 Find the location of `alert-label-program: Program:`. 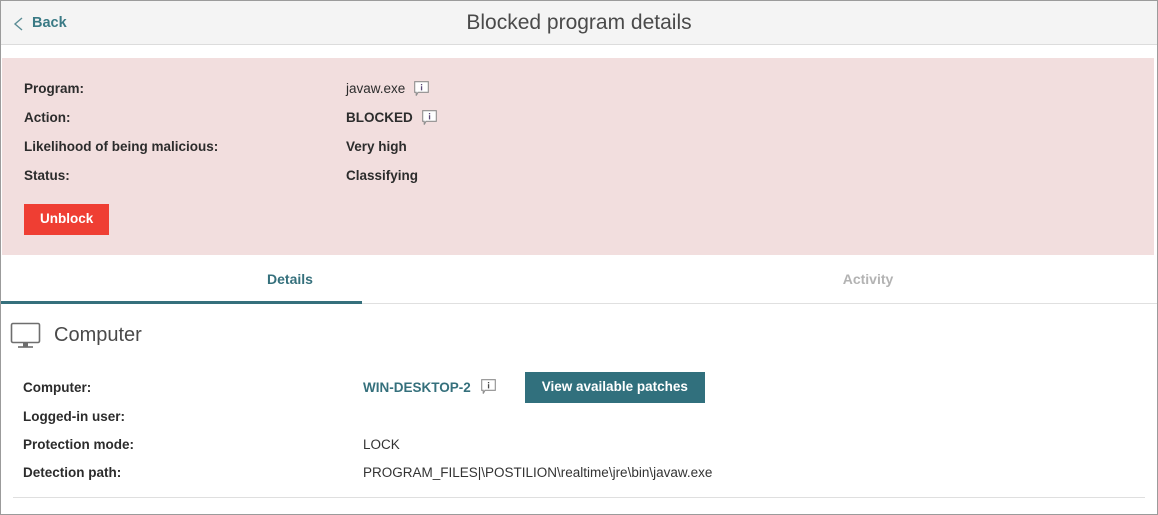

alert-label-program: Program: is located at coordinates (54, 88).